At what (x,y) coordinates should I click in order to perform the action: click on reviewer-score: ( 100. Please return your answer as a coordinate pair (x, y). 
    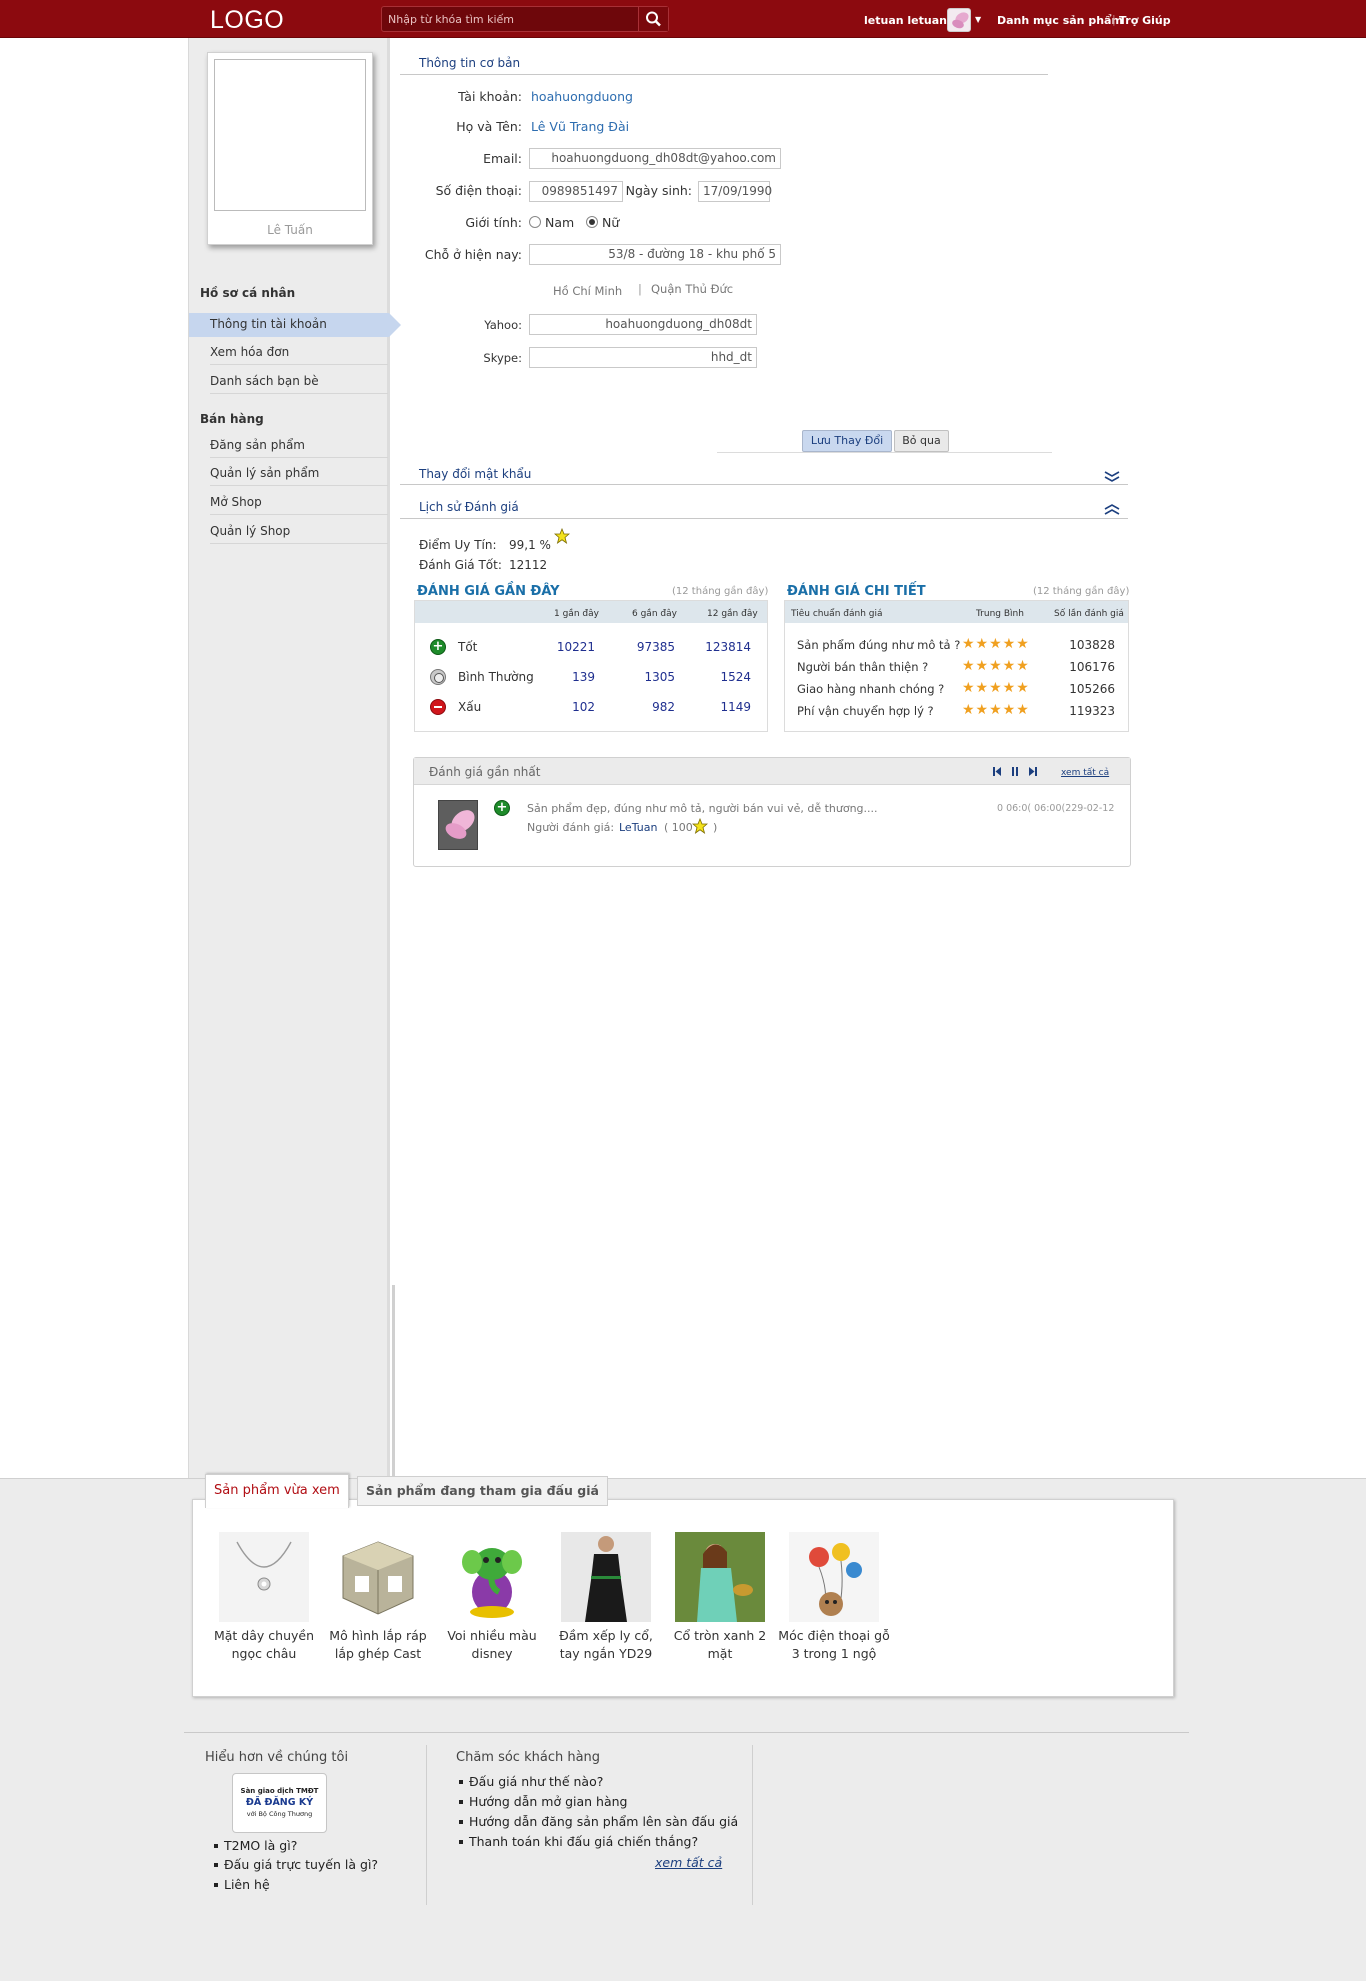
    Looking at the image, I should click on (678, 827).